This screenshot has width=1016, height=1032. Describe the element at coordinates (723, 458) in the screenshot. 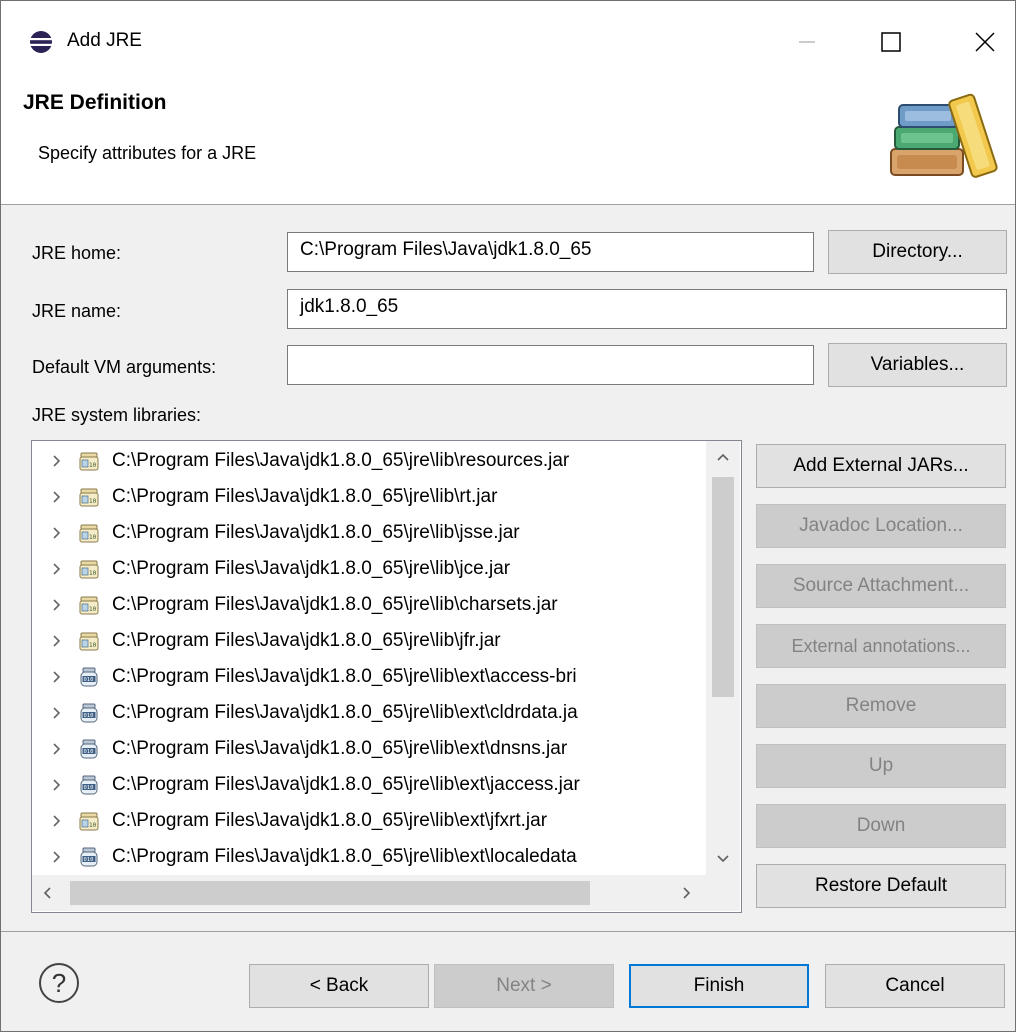

I see `scroll-up-icon` at that location.